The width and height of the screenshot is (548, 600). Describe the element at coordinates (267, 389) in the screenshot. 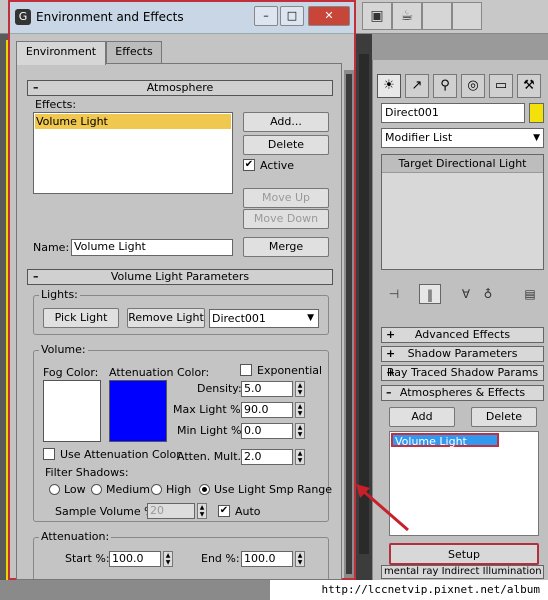

I see `density-field: 5.0` at that location.